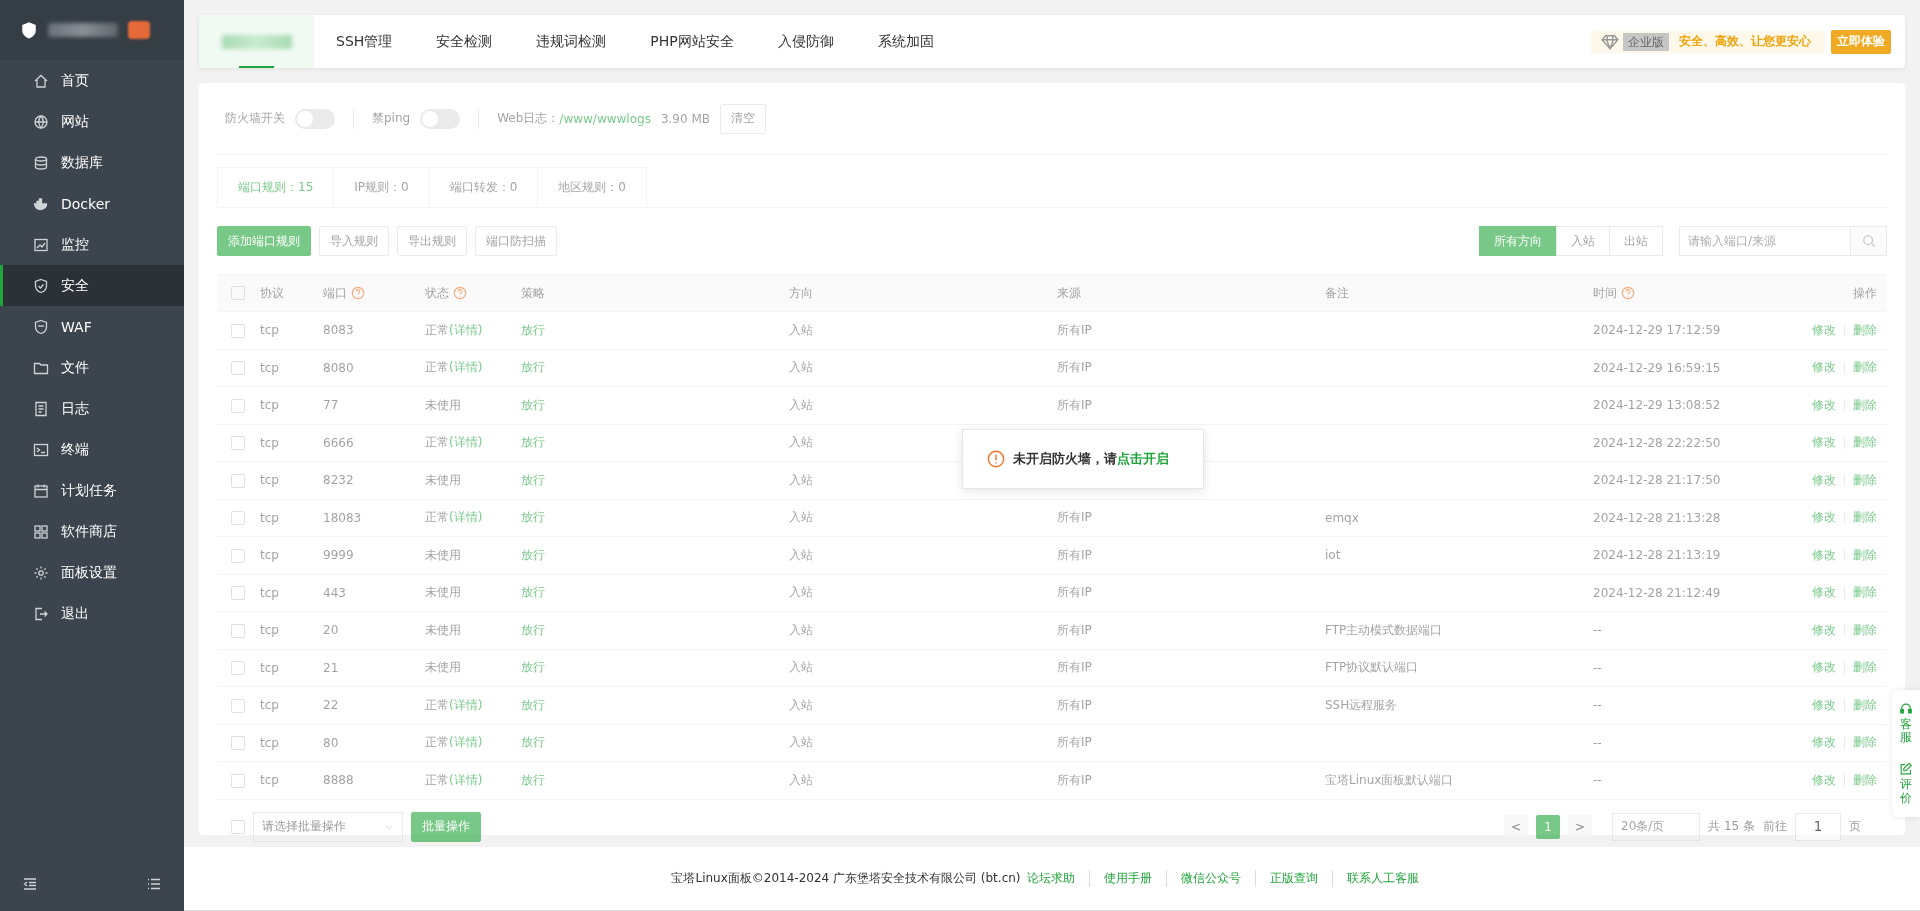 This screenshot has width=1920, height=911. Describe the element at coordinates (464, 41) in the screenshot. I see `top-tab: 安全检测` at that location.